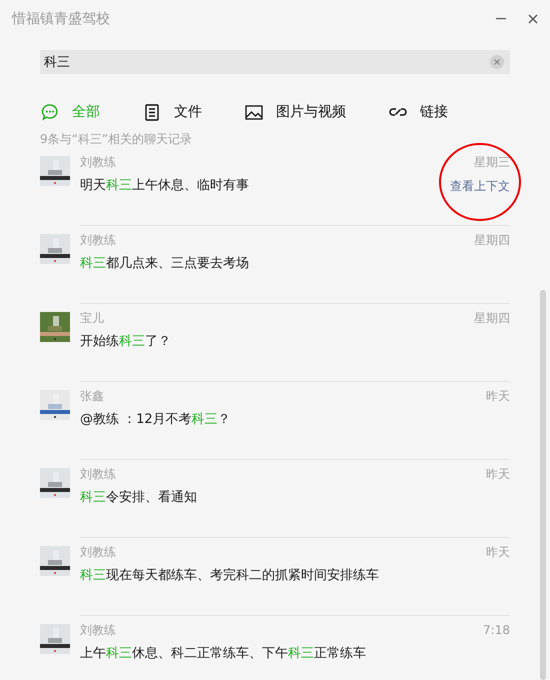  What do you see at coordinates (117, 139) in the screenshot?
I see `result-count-text: 9条与“科三”相关的聊天记录` at bounding box center [117, 139].